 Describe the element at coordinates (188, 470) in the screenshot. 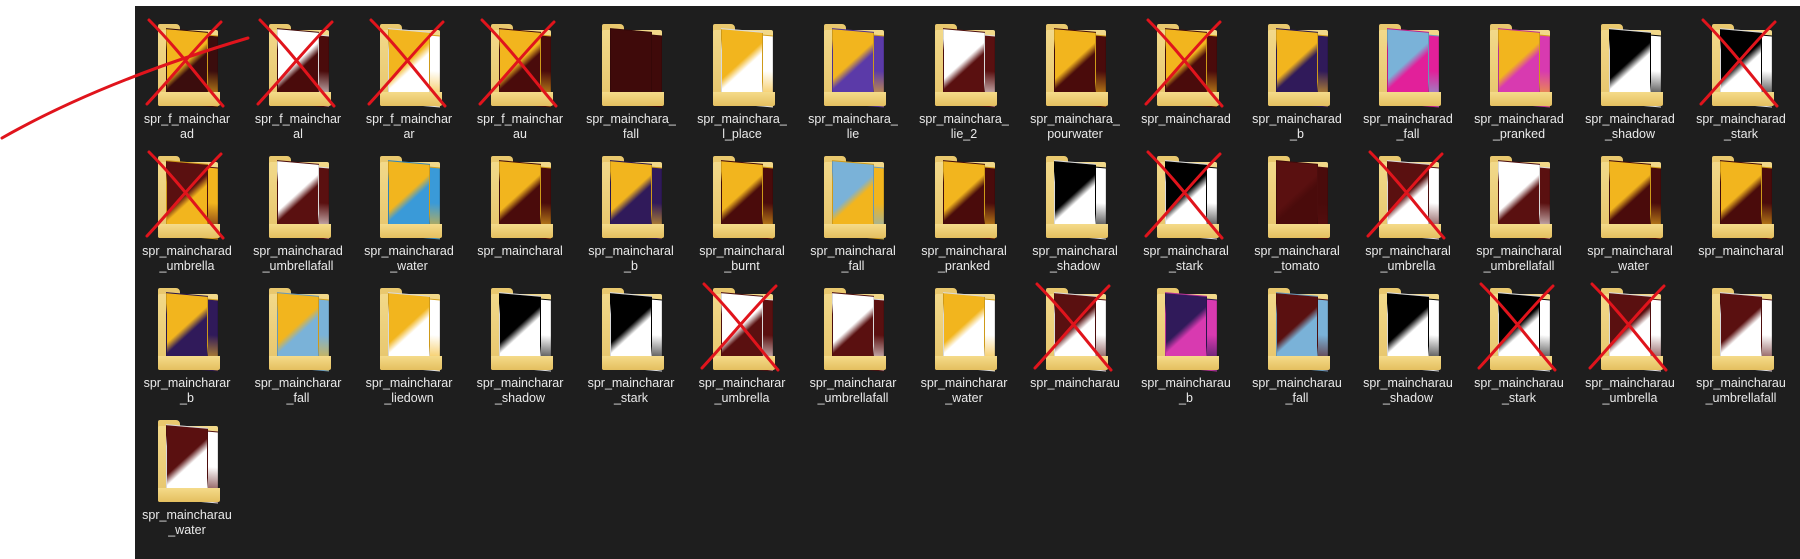

I see `folder-item: spr_maincharau _water` at that location.